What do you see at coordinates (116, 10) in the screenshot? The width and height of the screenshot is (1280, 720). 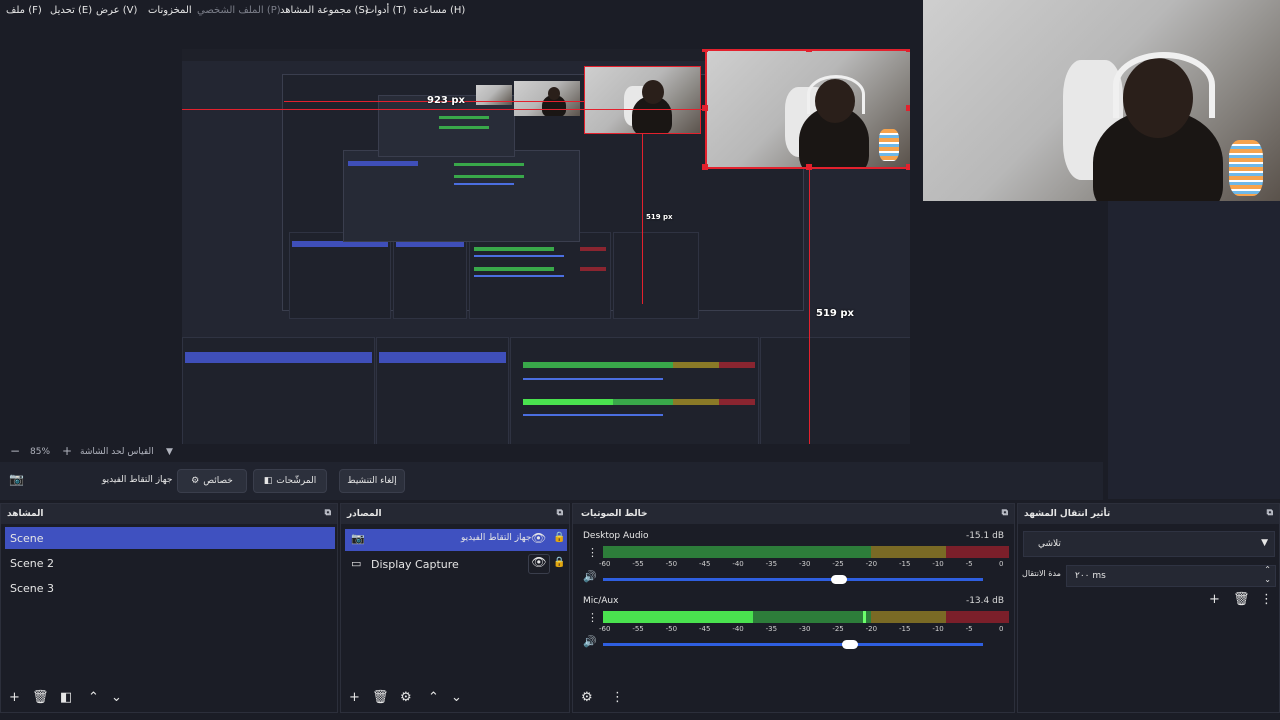 I see `menu-view: عرض (V)` at bounding box center [116, 10].